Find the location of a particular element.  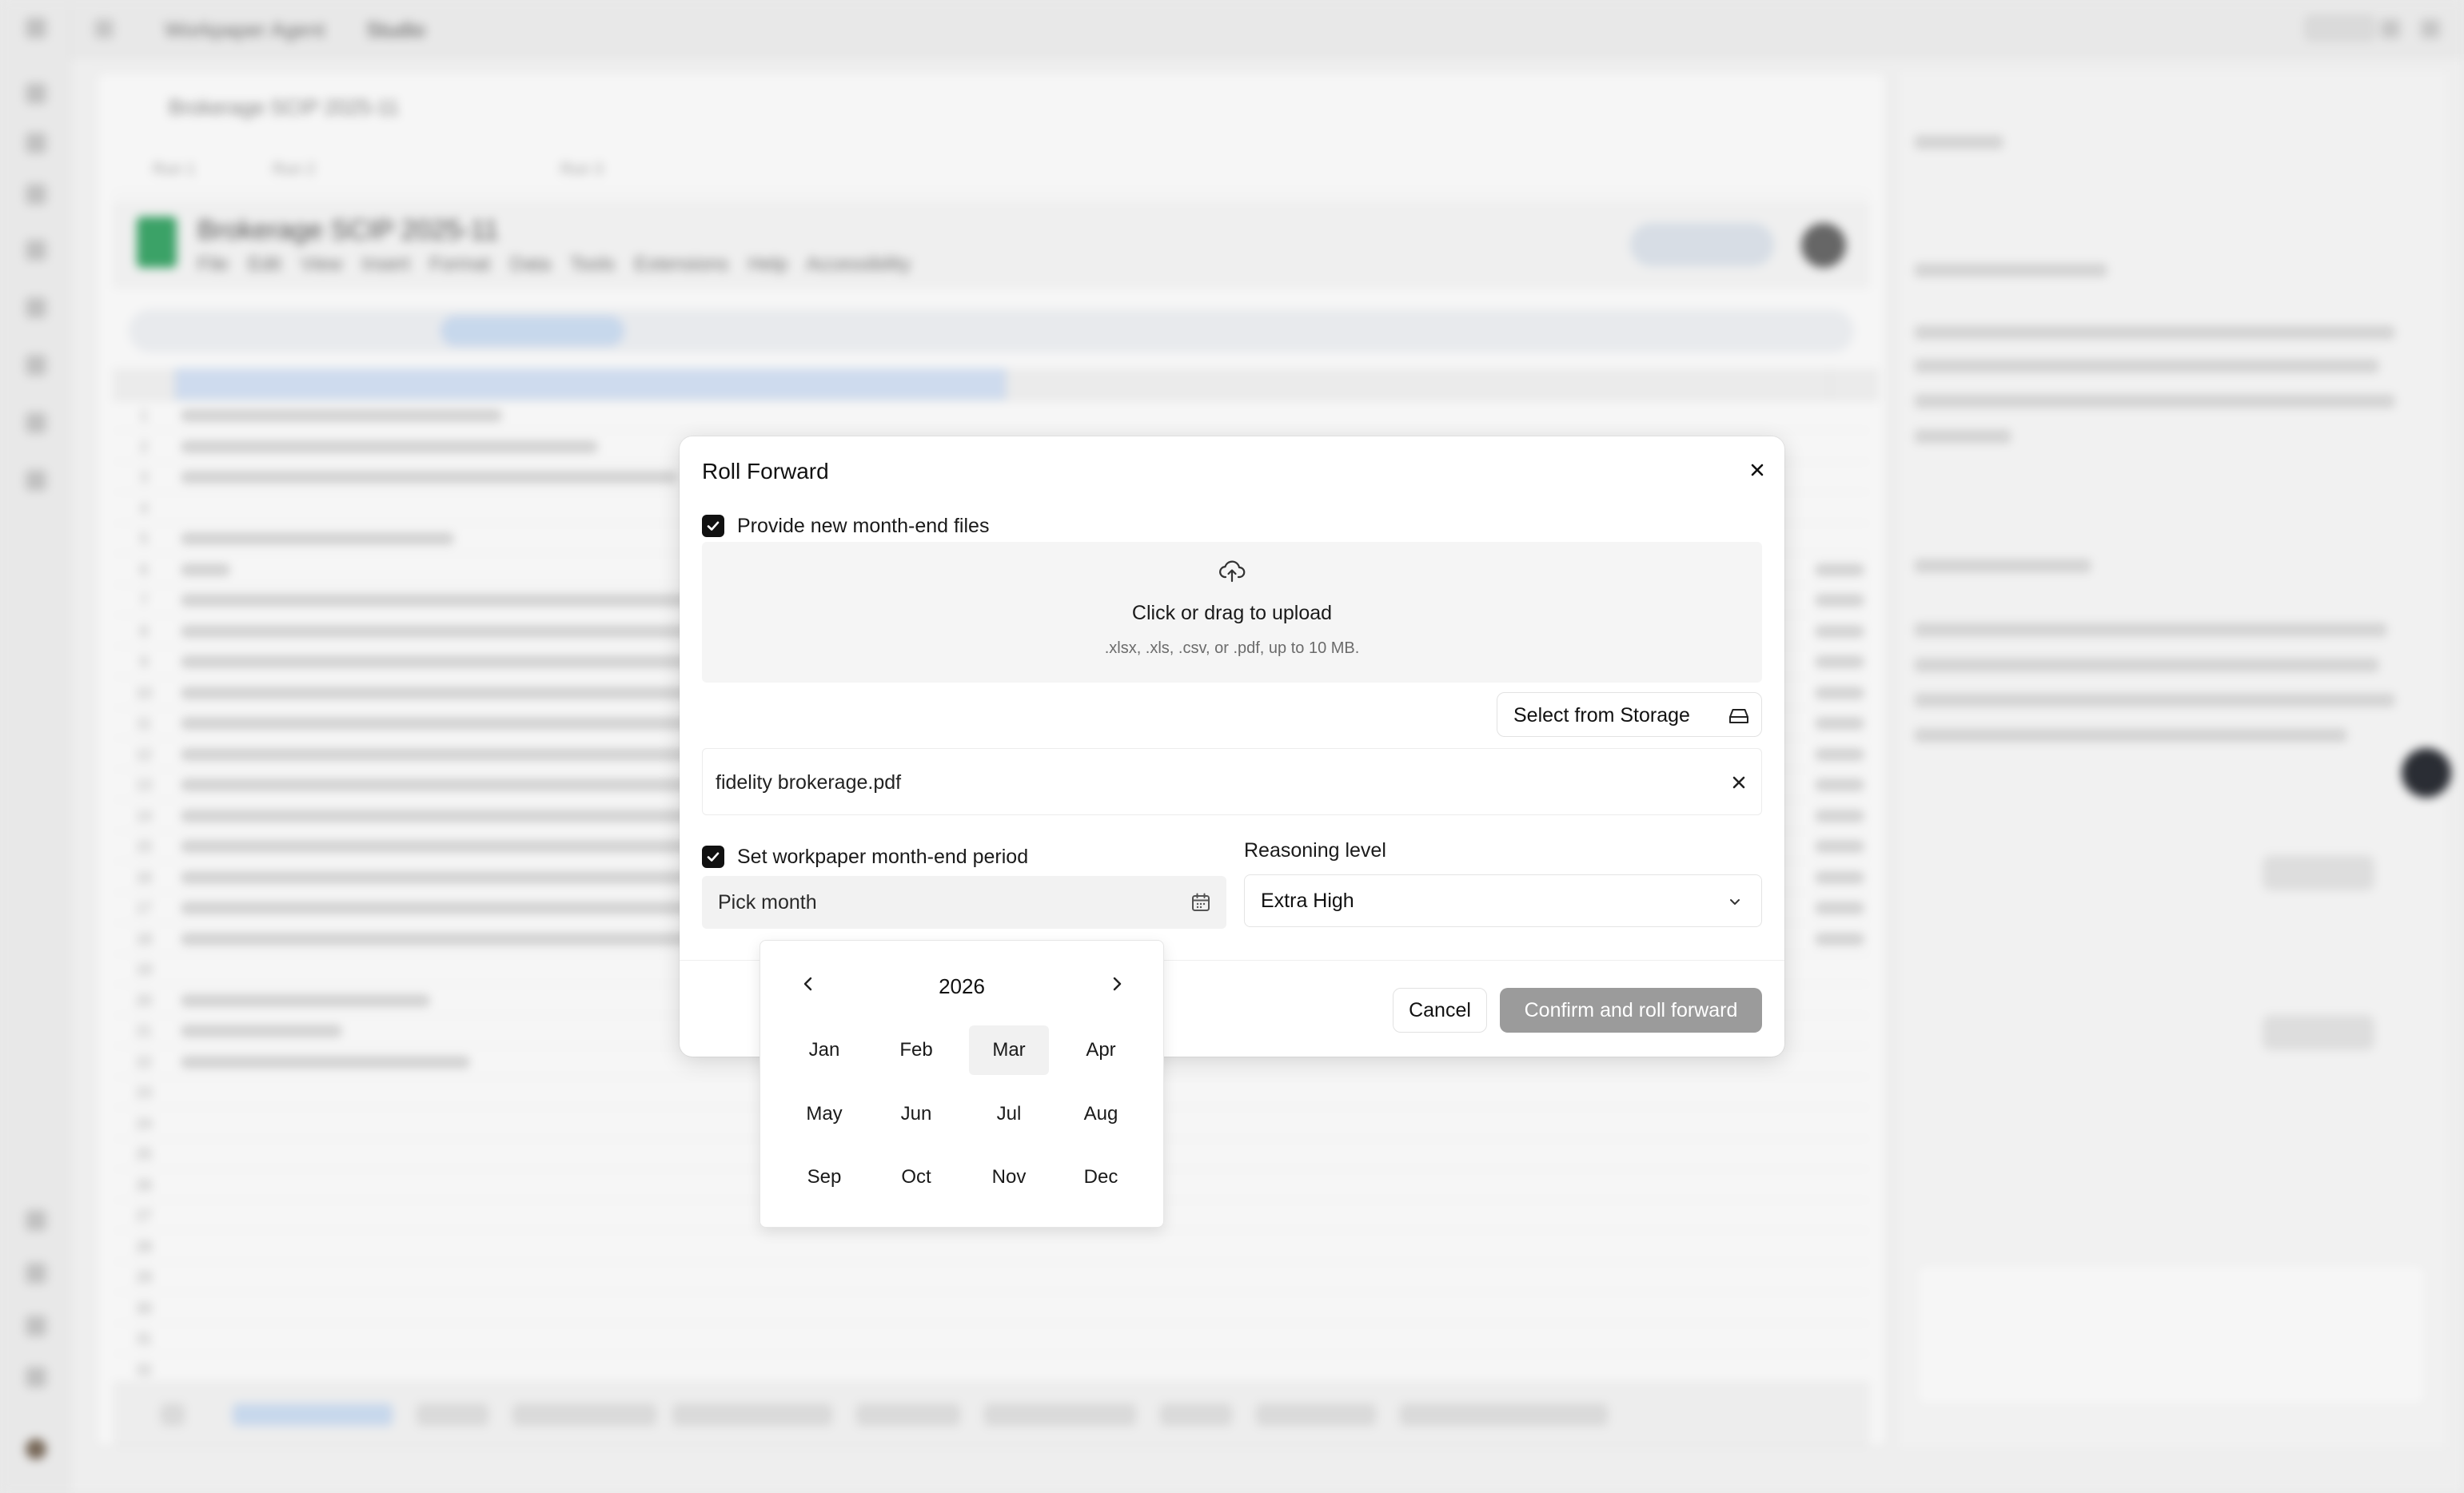

upload-instruction: Click or drag to upload is located at coordinates (1232, 613).